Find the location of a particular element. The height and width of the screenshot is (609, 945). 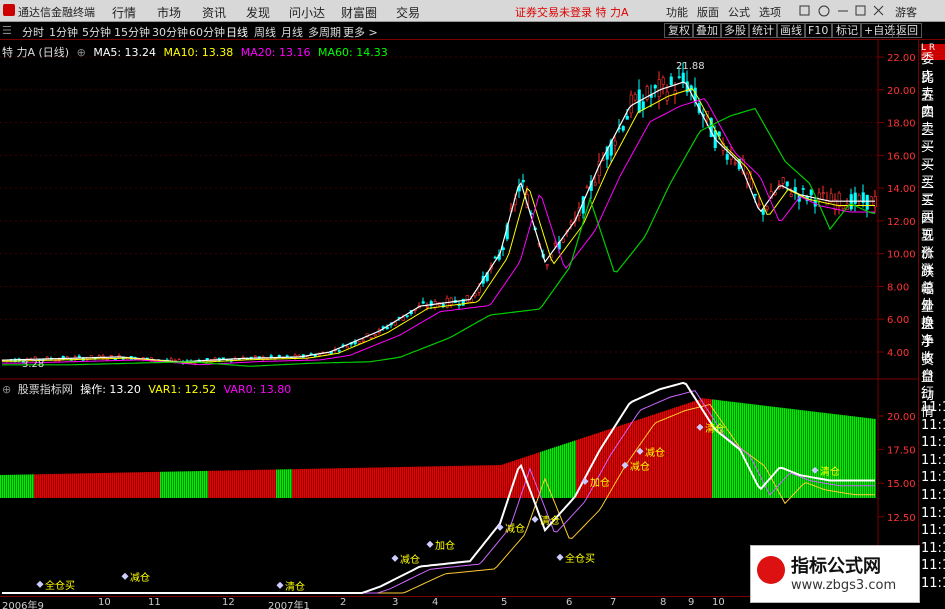

btn-fuquan: 复权 is located at coordinates (679, 30).